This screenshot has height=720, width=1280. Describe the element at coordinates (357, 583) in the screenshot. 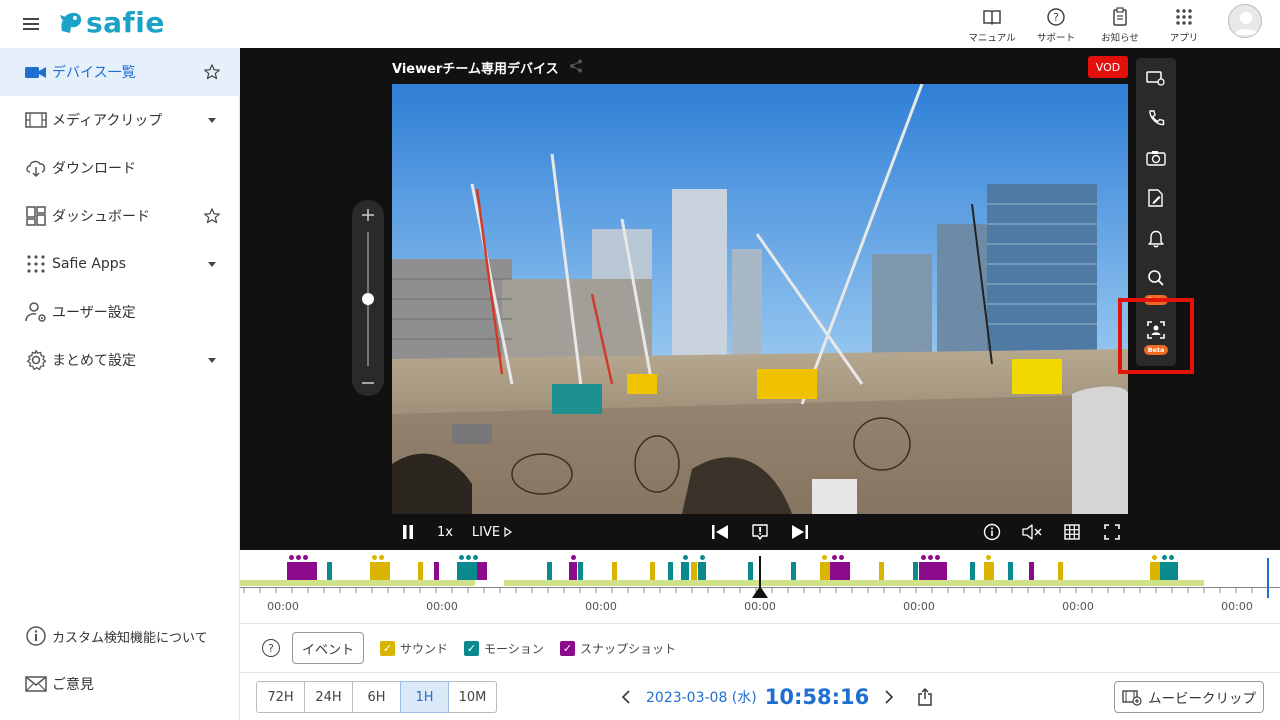

I see `recording-coverage-bar` at that location.